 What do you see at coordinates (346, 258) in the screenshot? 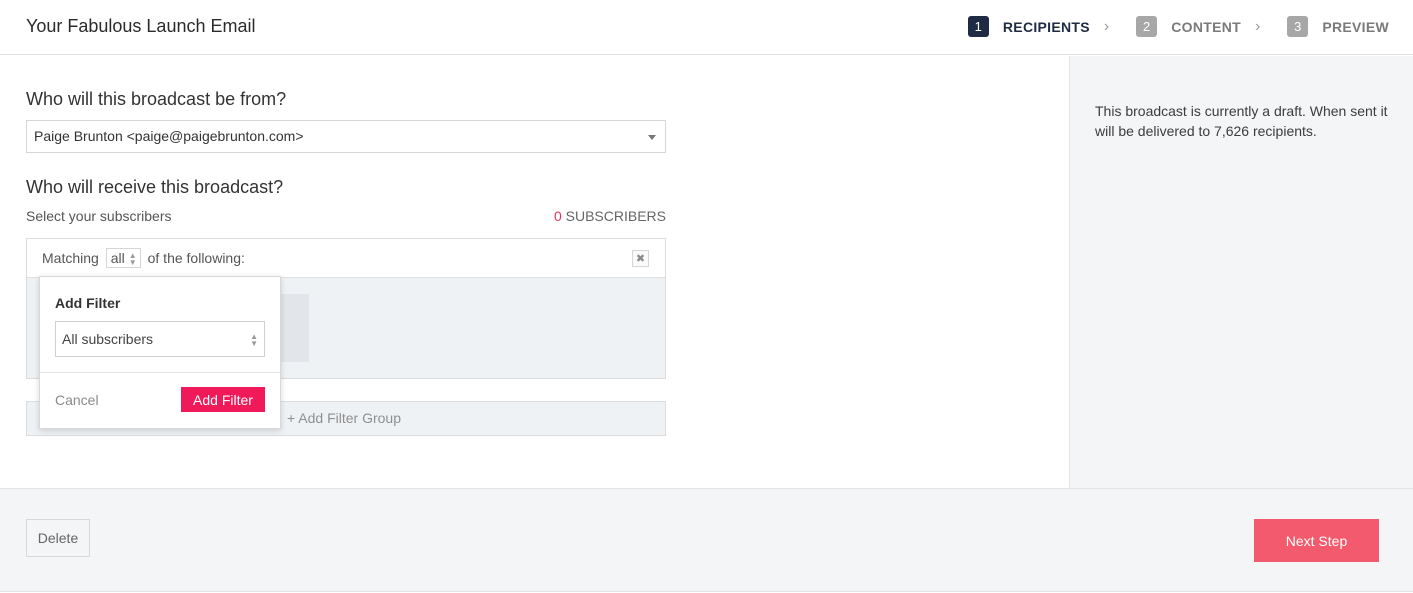
I see `filter-group-header: Matching all ▲ ▼ of the following: ✖` at bounding box center [346, 258].